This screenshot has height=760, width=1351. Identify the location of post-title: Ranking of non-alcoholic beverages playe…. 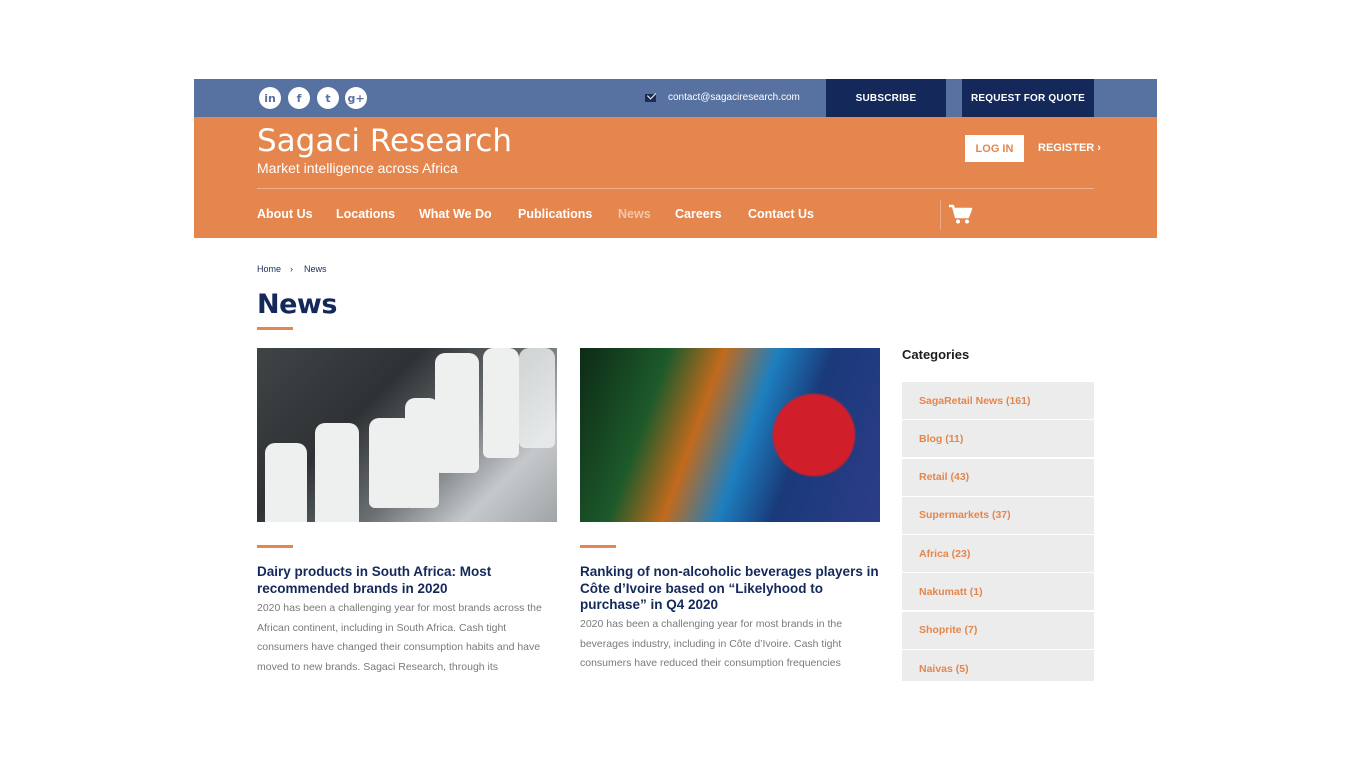
(730, 589).